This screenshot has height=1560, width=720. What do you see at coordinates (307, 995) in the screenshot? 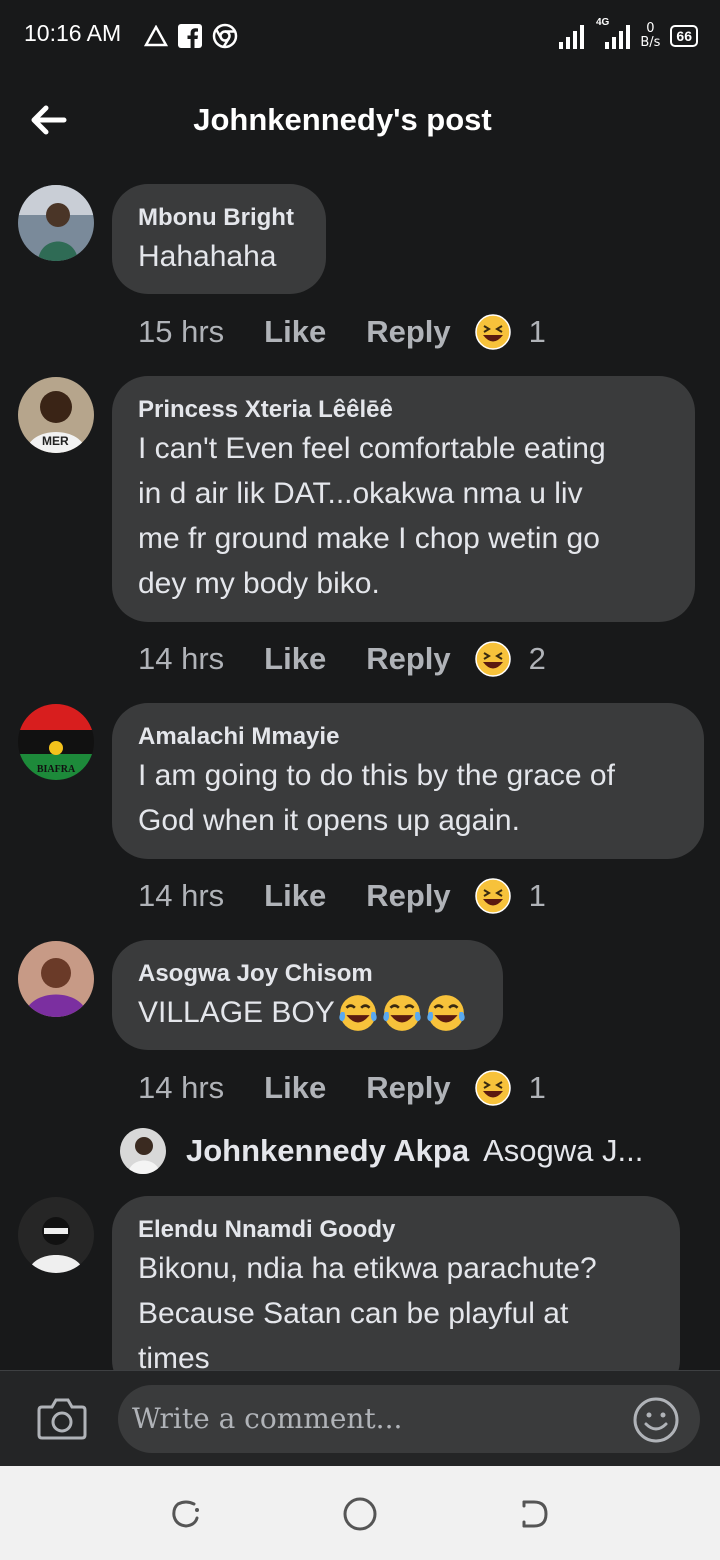
I see `comment-bubble: Asogwa Joy Chisom VILLAGE BOY` at bounding box center [307, 995].